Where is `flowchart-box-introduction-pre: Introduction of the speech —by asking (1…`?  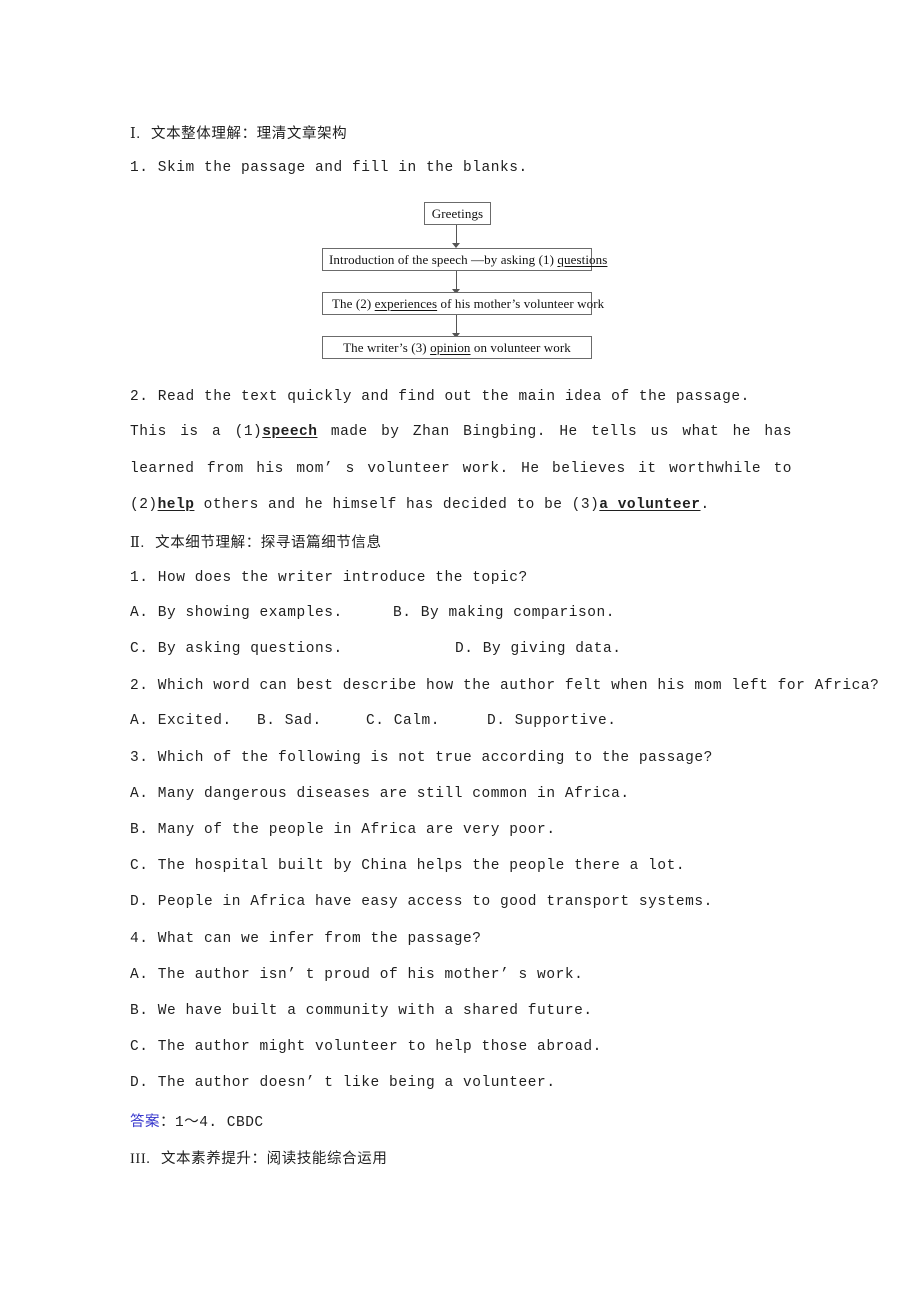
flowchart-box-introduction-pre: Introduction of the speech —by asking (1… is located at coordinates (443, 259).